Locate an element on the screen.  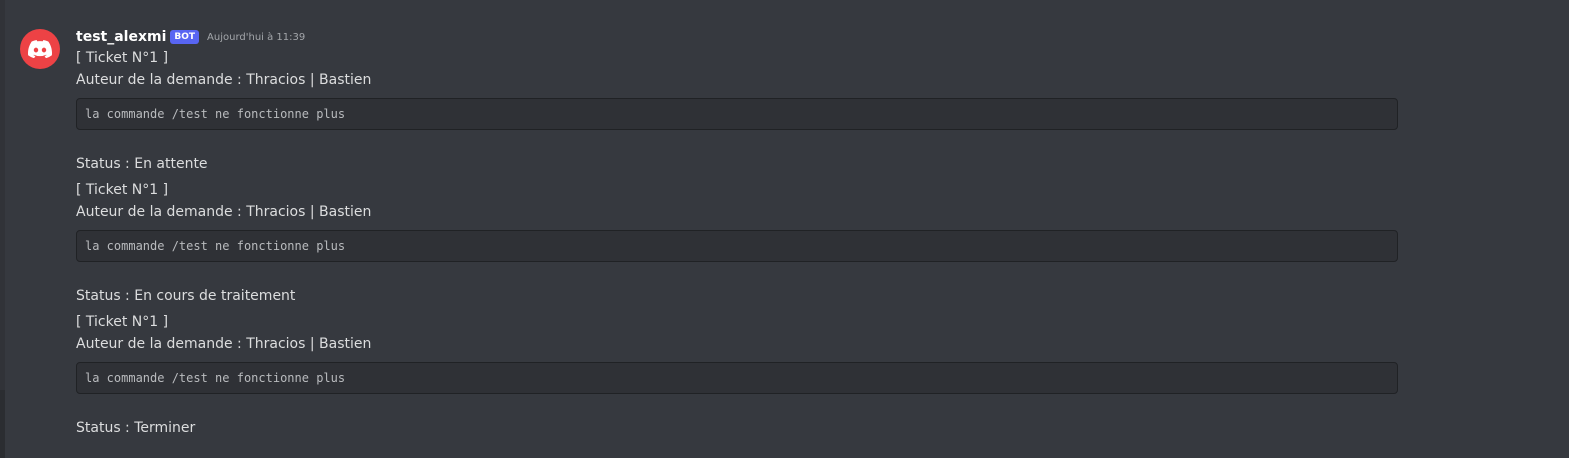
avatar is located at coordinates (40, 49).